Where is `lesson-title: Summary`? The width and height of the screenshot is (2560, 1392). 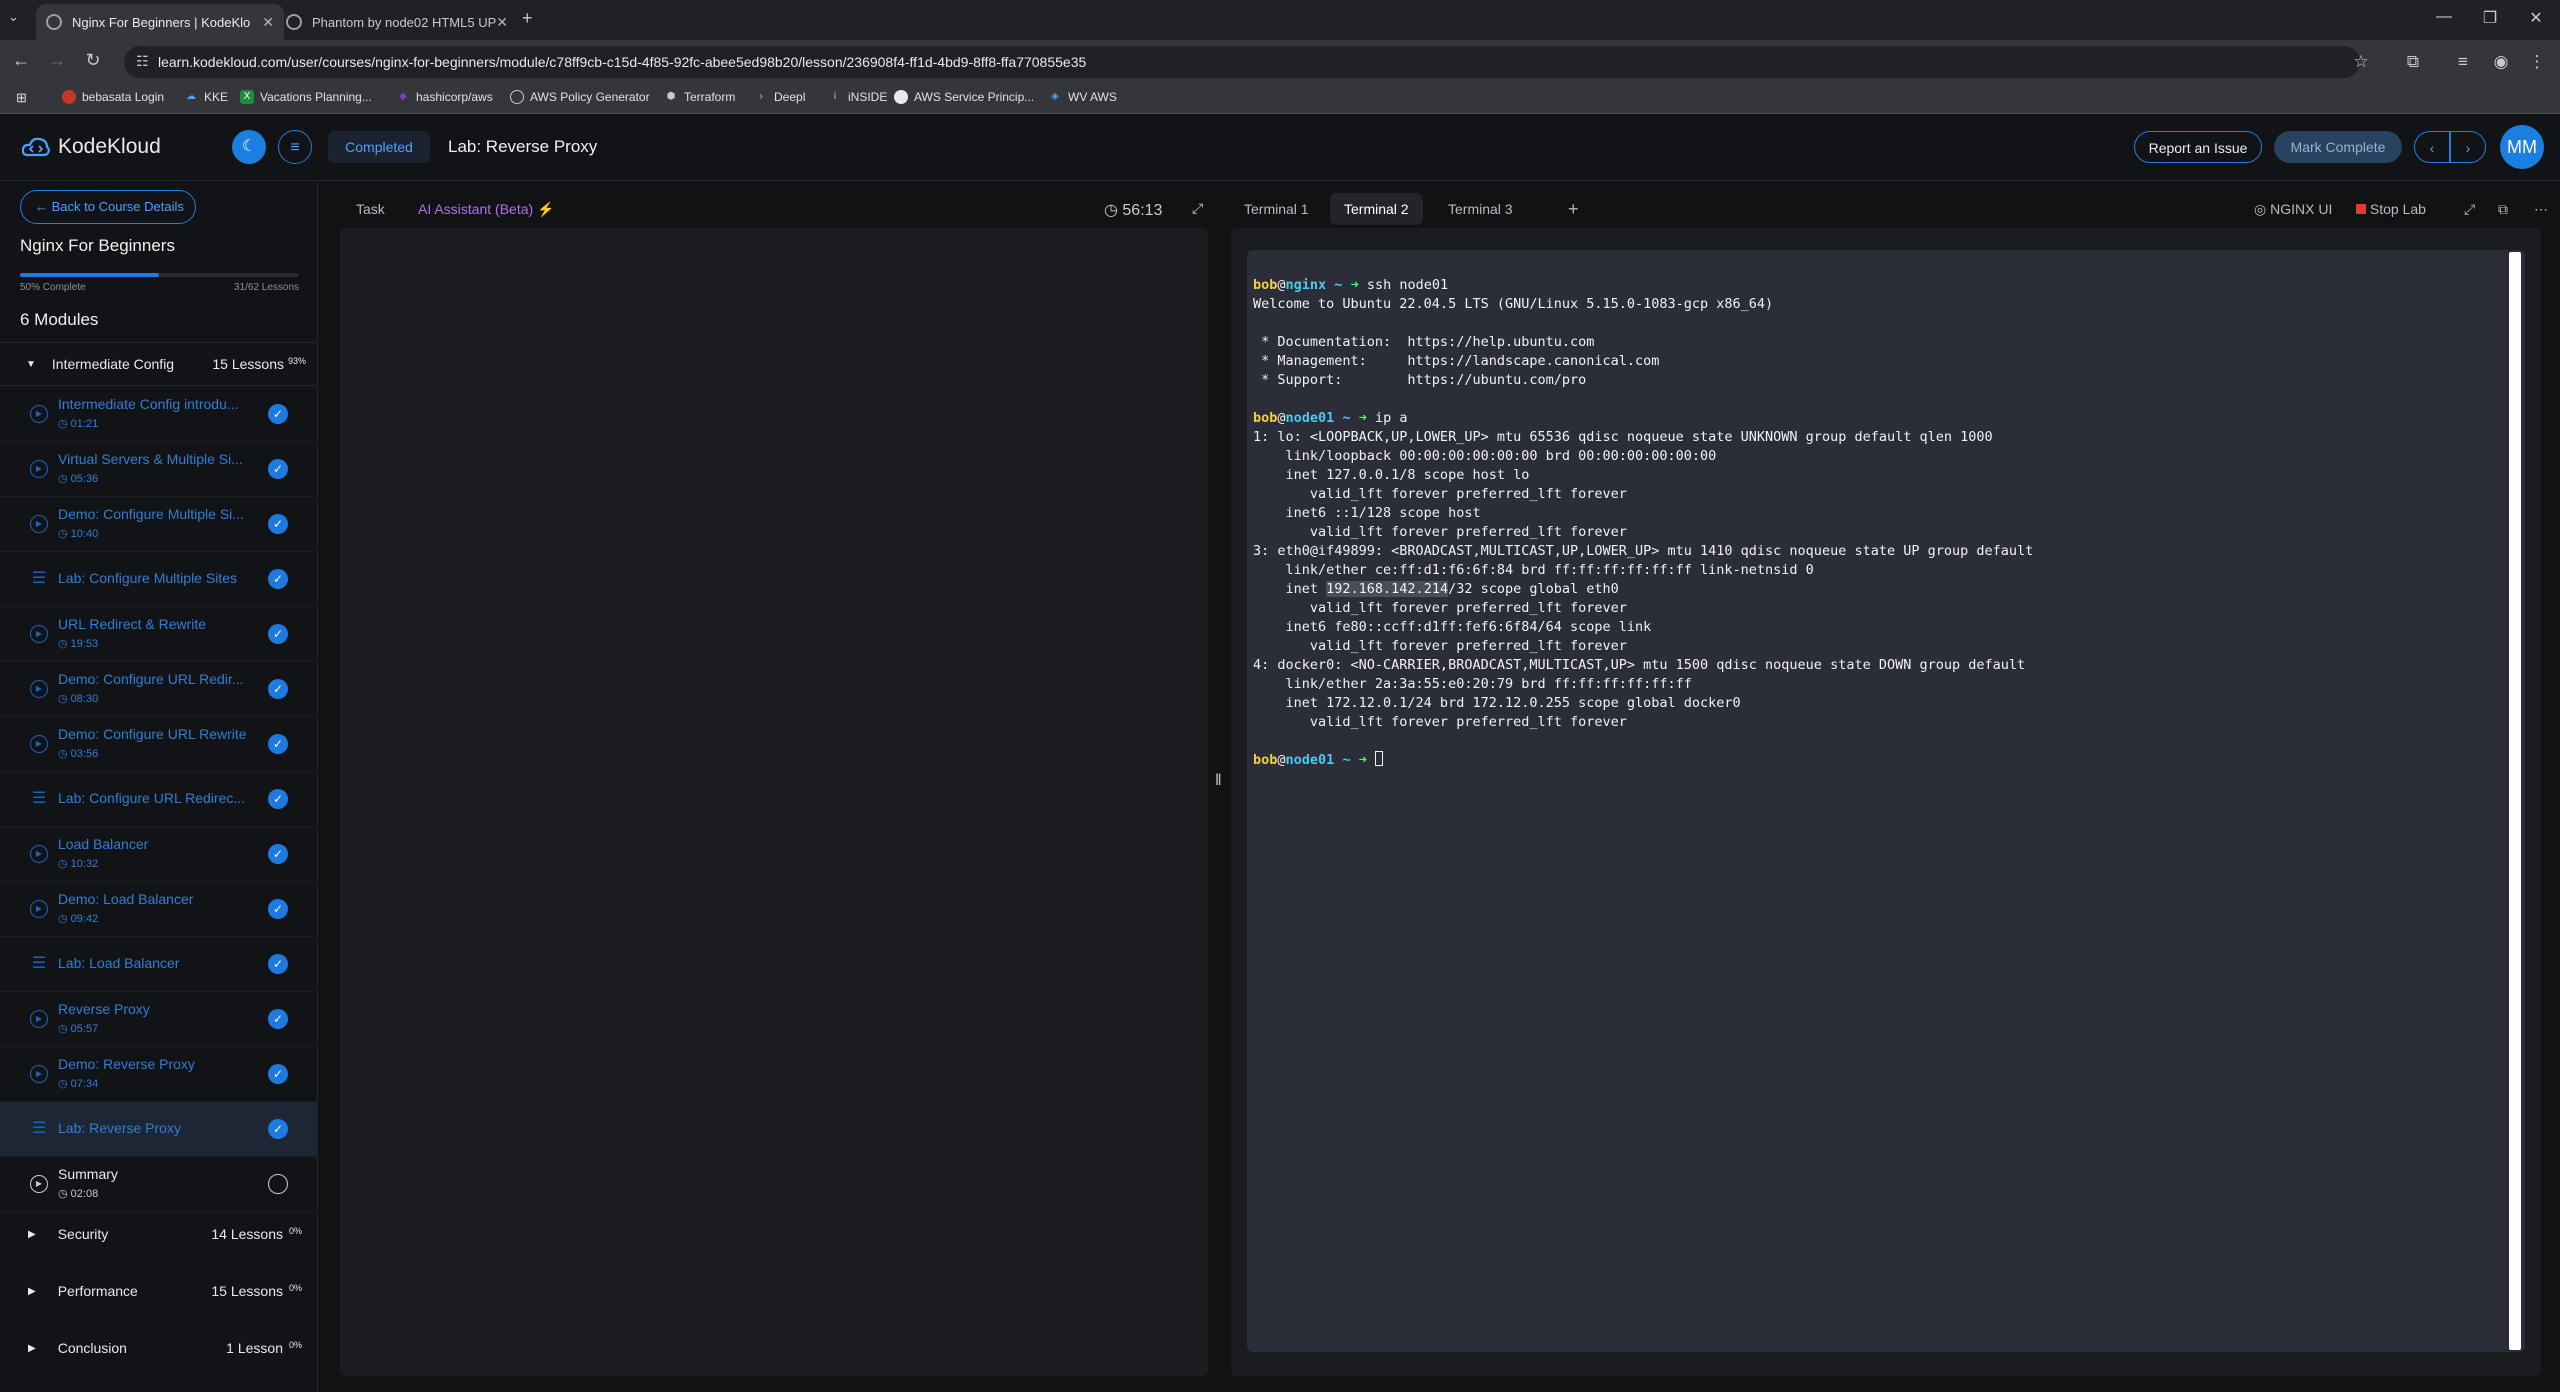
lesson-title: Summary is located at coordinates (88, 1174).